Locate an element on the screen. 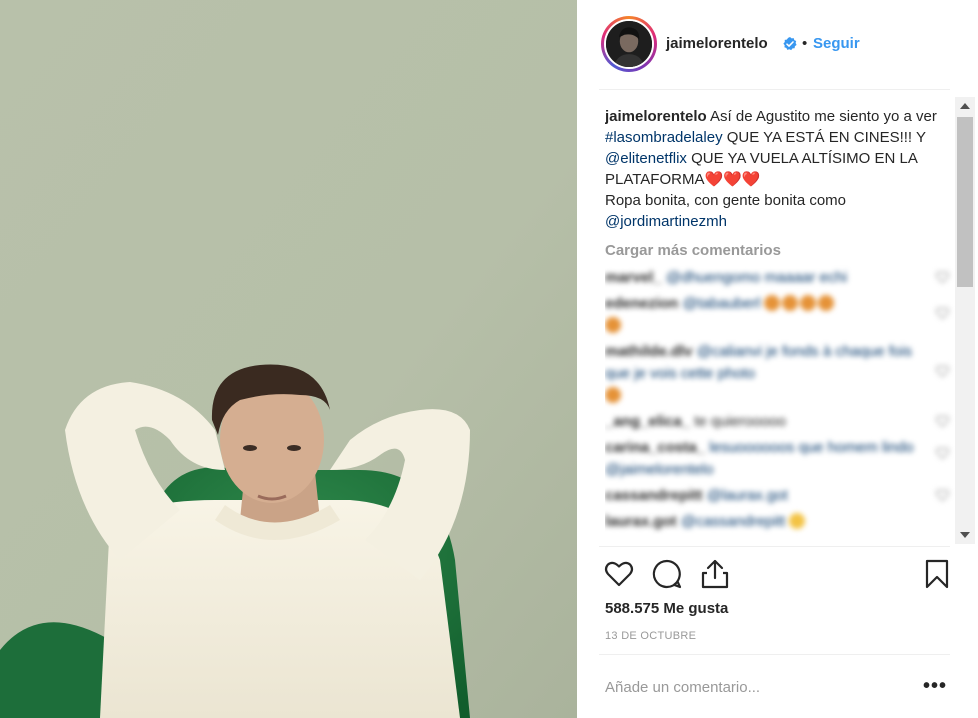  scrollbar-thumb is located at coordinates (965, 202).